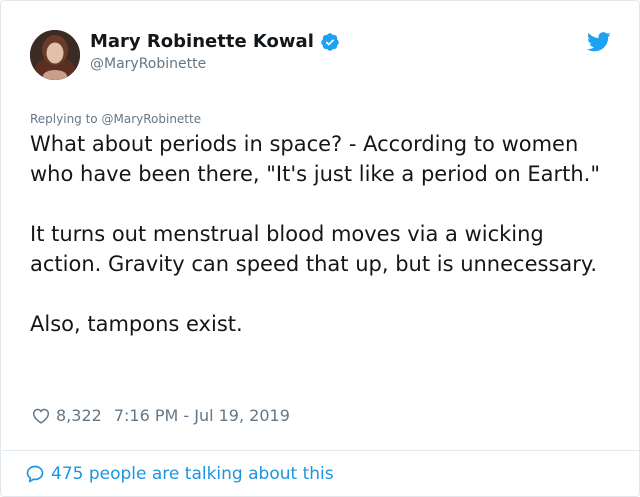  I want to click on tweet-paragraph-3: Also, tampons exist., so click(136, 324).